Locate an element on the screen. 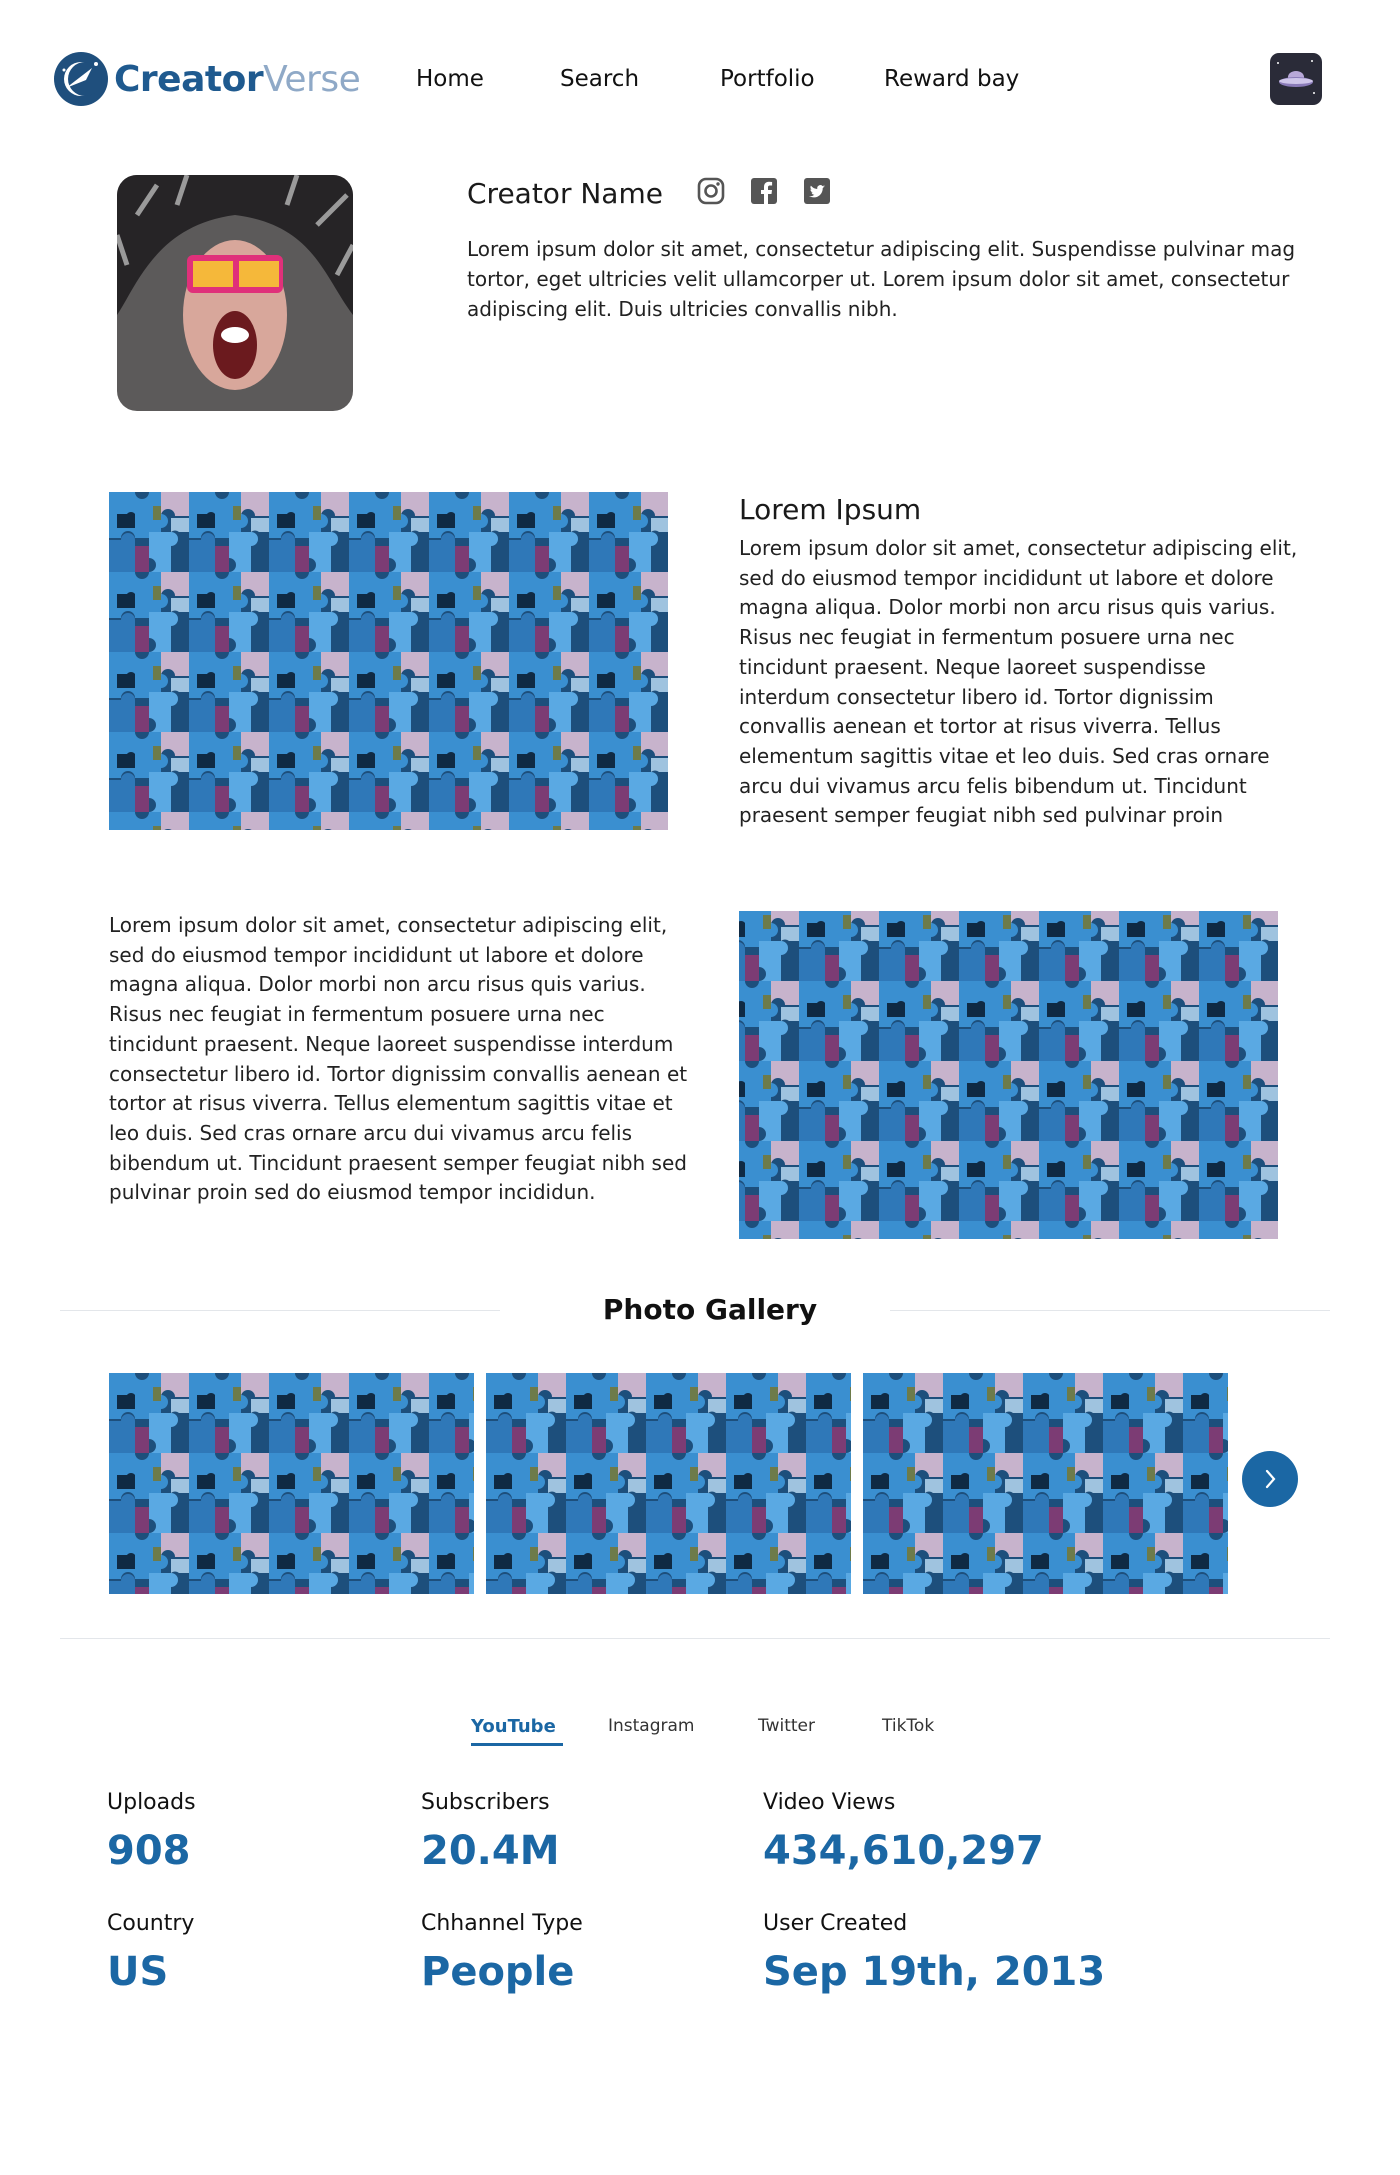 The height and width of the screenshot is (2175, 1400). stat-label-user-created: User Created is located at coordinates (835, 1923).